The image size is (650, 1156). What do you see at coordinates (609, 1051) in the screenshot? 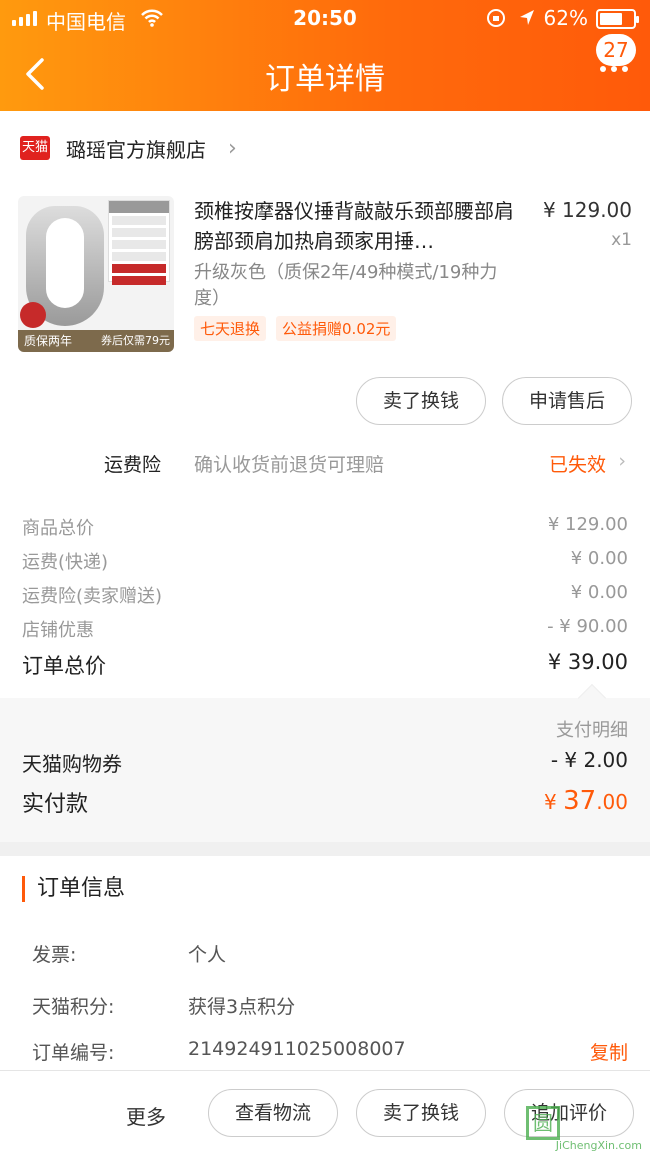
I see `copy-button: 复制` at bounding box center [609, 1051].